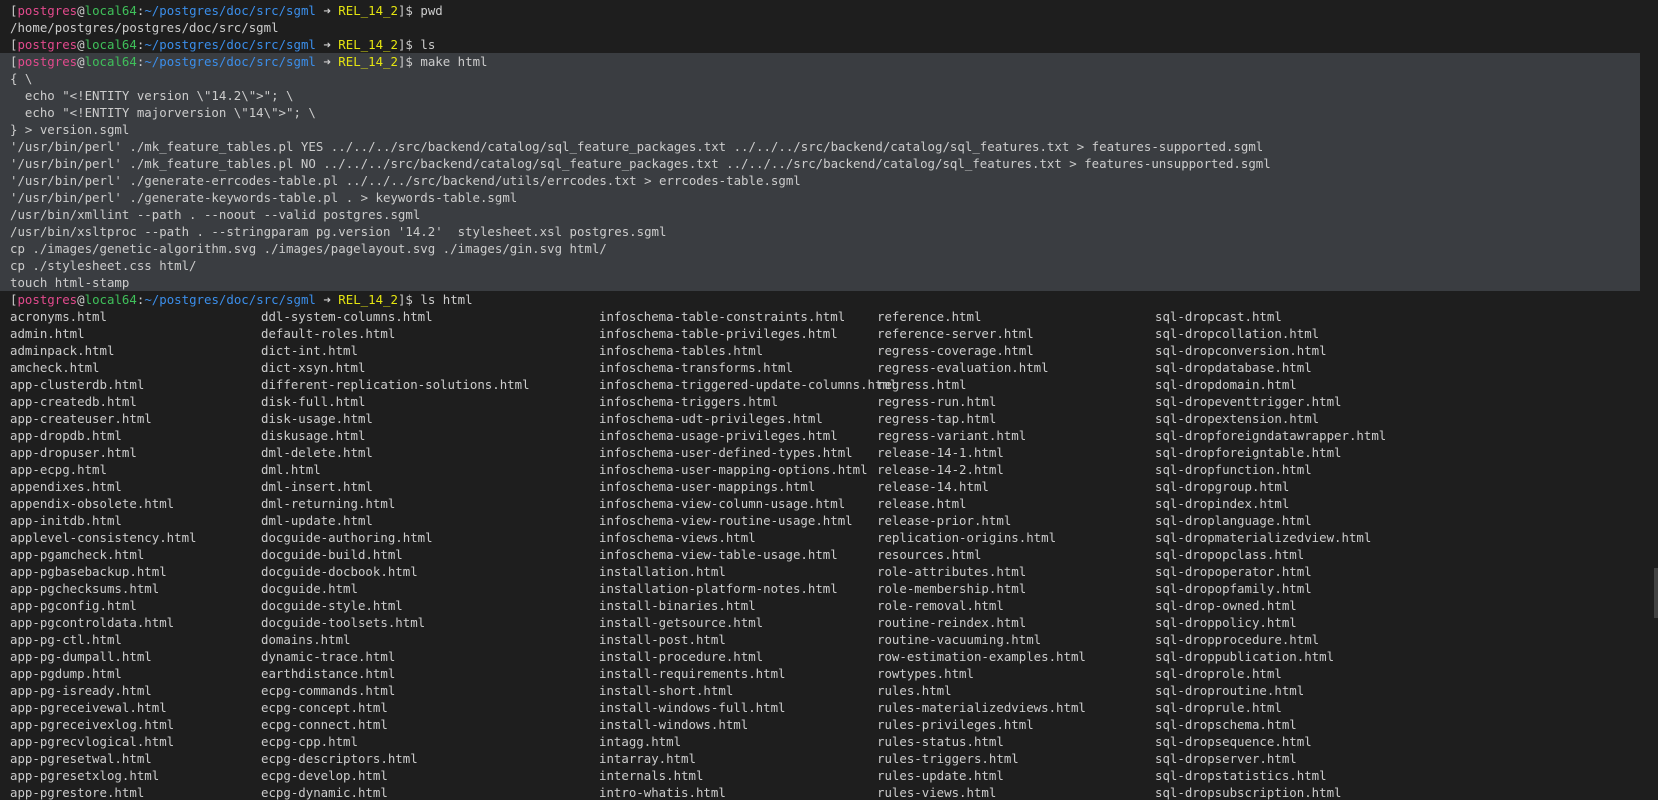 This screenshot has height=800, width=1658. Describe the element at coordinates (1230, 690) in the screenshot. I see `file-name: sql-droproutine.html` at that location.